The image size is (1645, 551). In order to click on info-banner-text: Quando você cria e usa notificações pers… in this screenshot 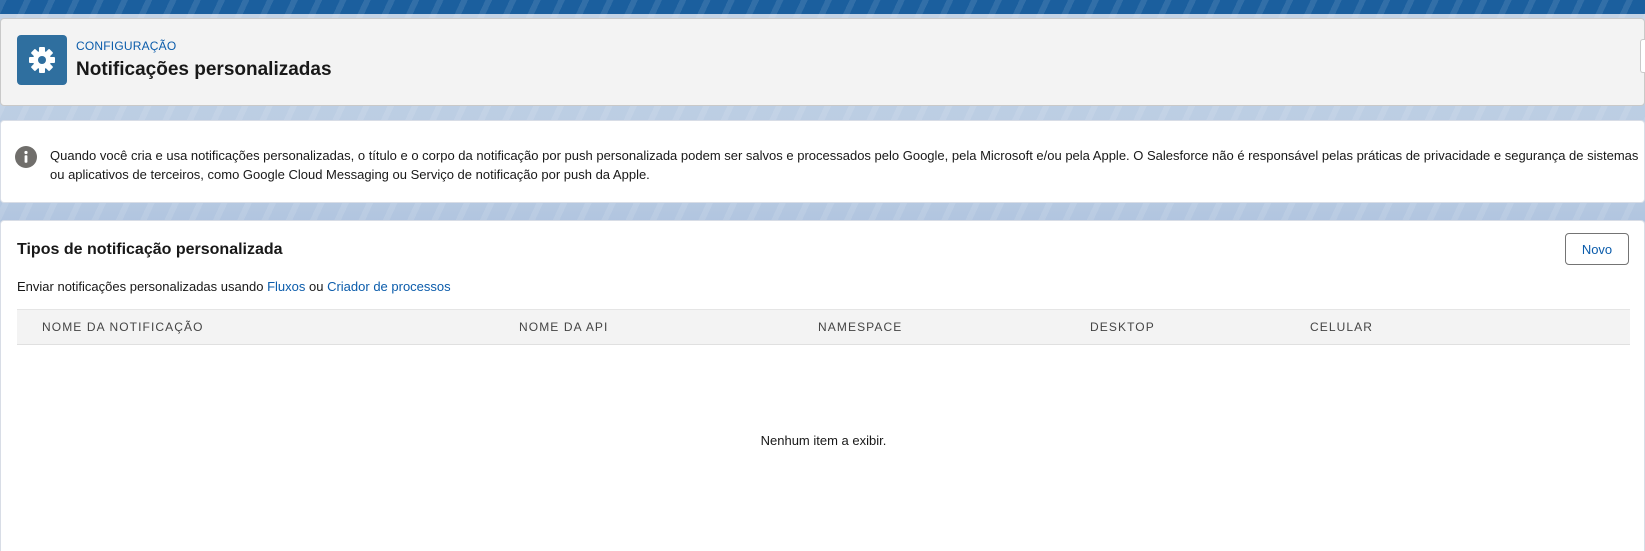, I will do `click(844, 165)`.